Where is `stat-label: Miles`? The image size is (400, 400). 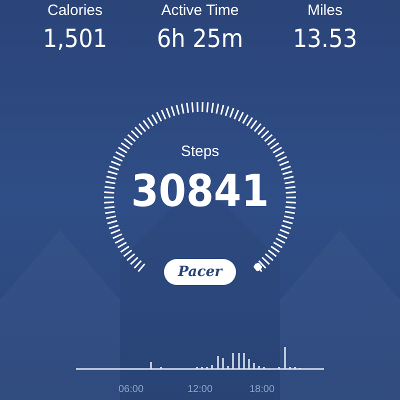
stat-label: Miles is located at coordinates (324, 11).